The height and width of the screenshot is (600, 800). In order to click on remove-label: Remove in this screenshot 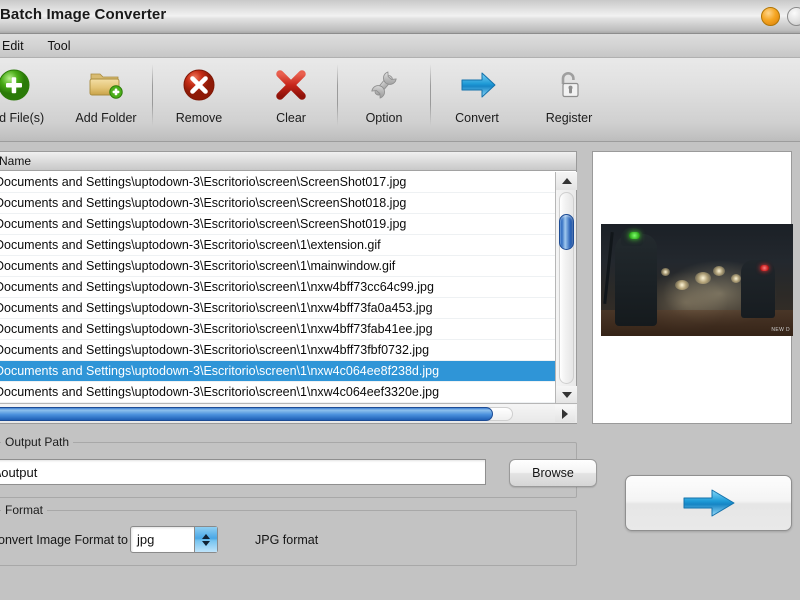, I will do `click(199, 118)`.